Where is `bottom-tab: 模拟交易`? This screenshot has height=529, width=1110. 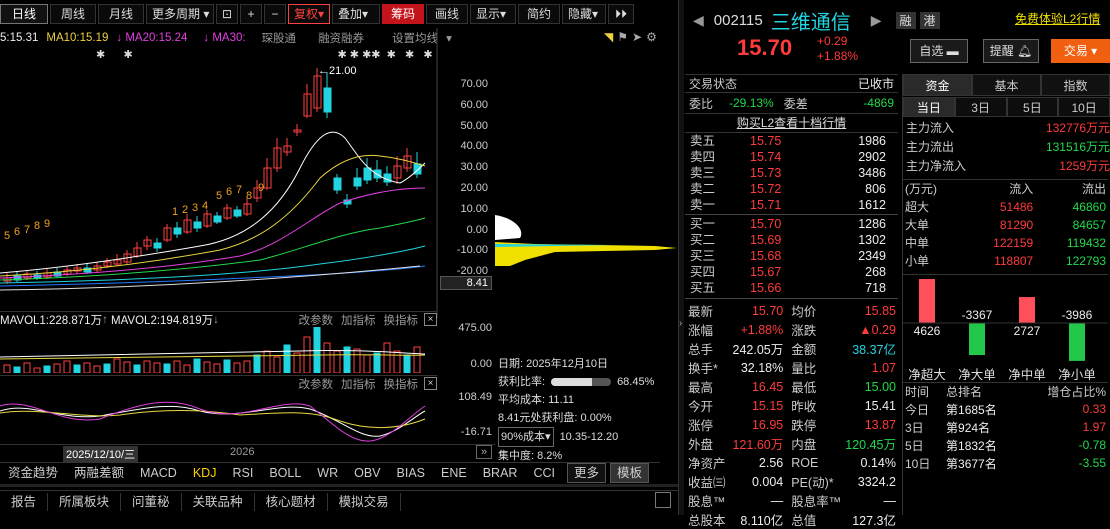 bottom-tab: 模拟交易 is located at coordinates (364, 501).